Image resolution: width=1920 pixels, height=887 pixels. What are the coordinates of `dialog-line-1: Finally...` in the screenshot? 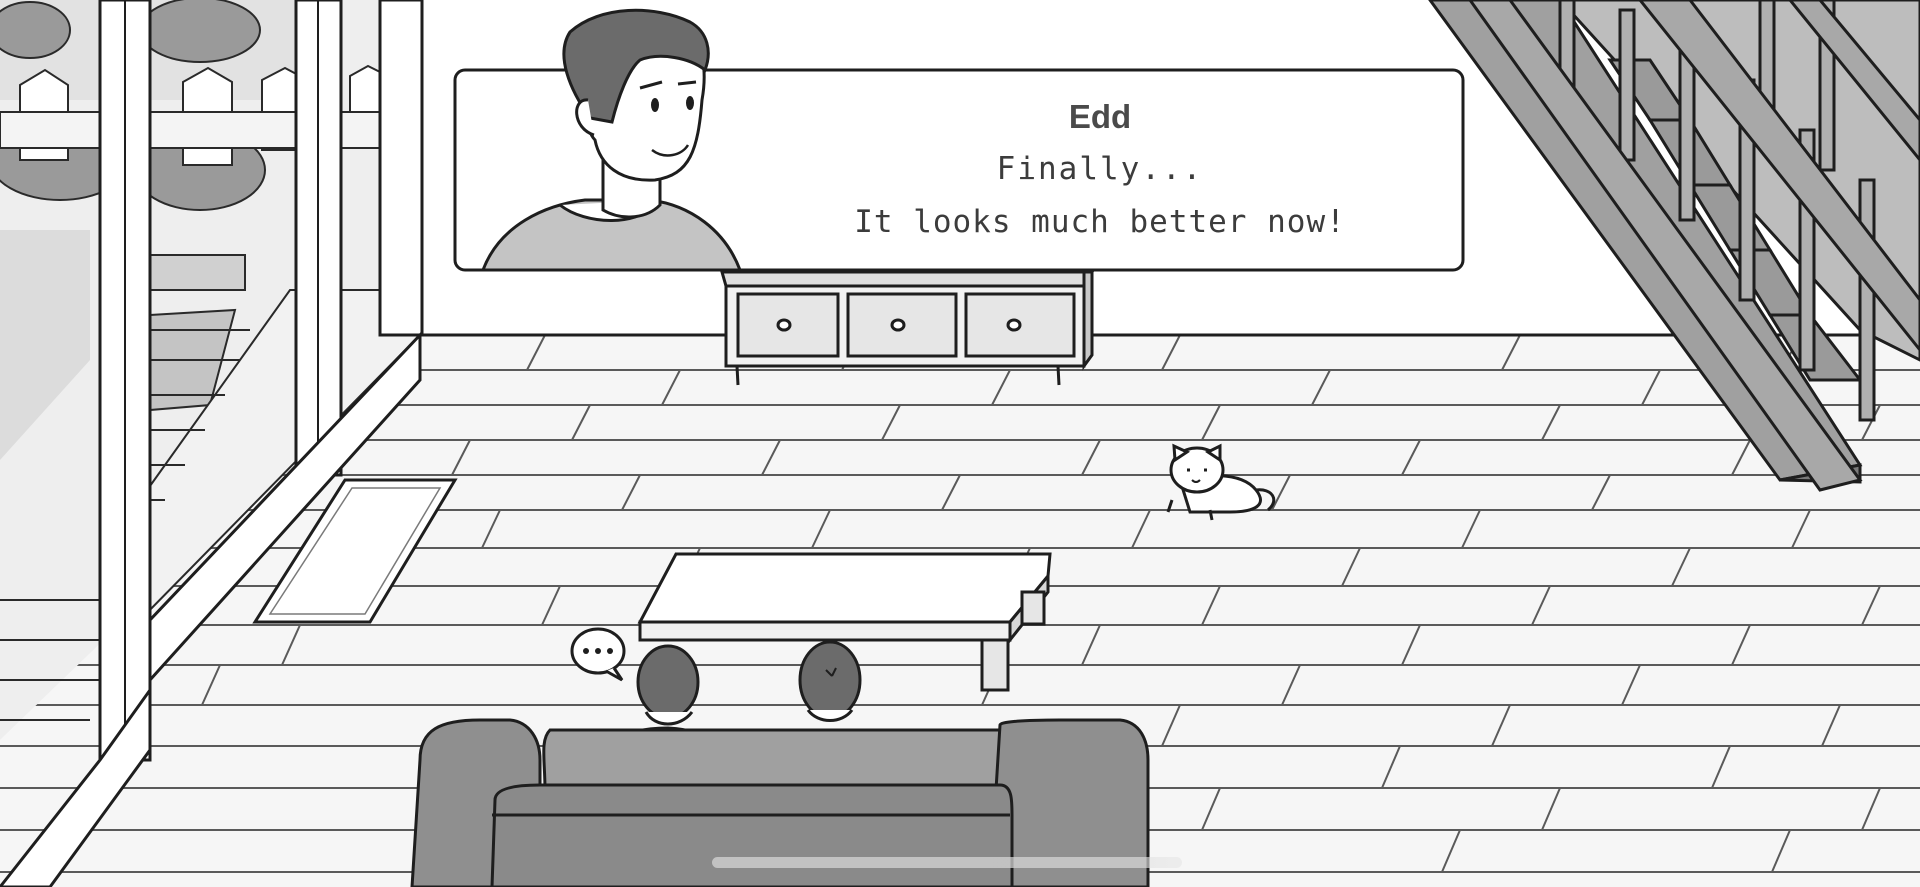 It's located at (1100, 169).